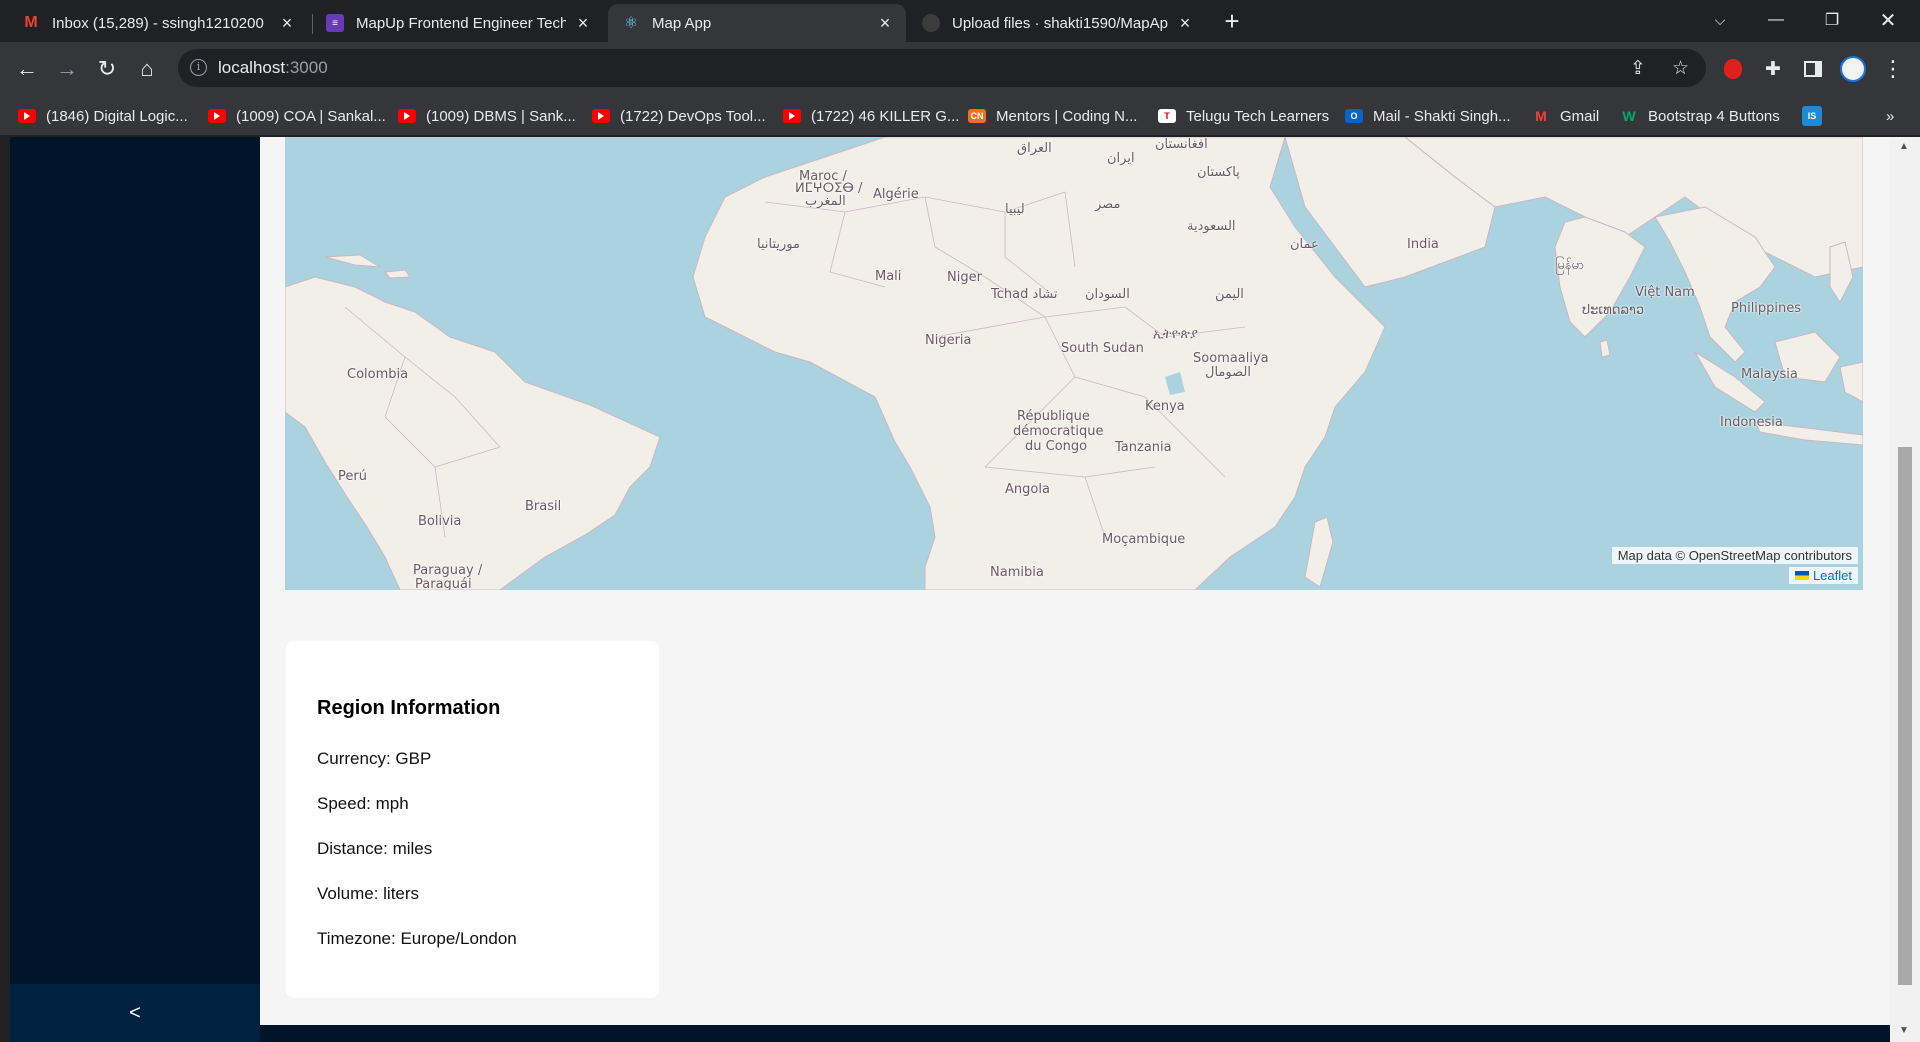 This screenshot has width=1920, height=1042. What do you see at coordinates (1817, 116) in the screenshot?
I see `bookmark-item: IS` at bounding box center [1817, 116].